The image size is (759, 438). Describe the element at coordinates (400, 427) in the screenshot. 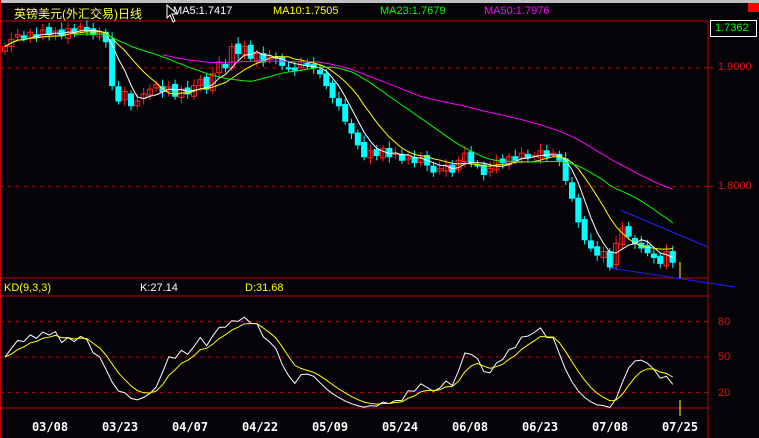

I see `x-tick: 05/24` at that location.